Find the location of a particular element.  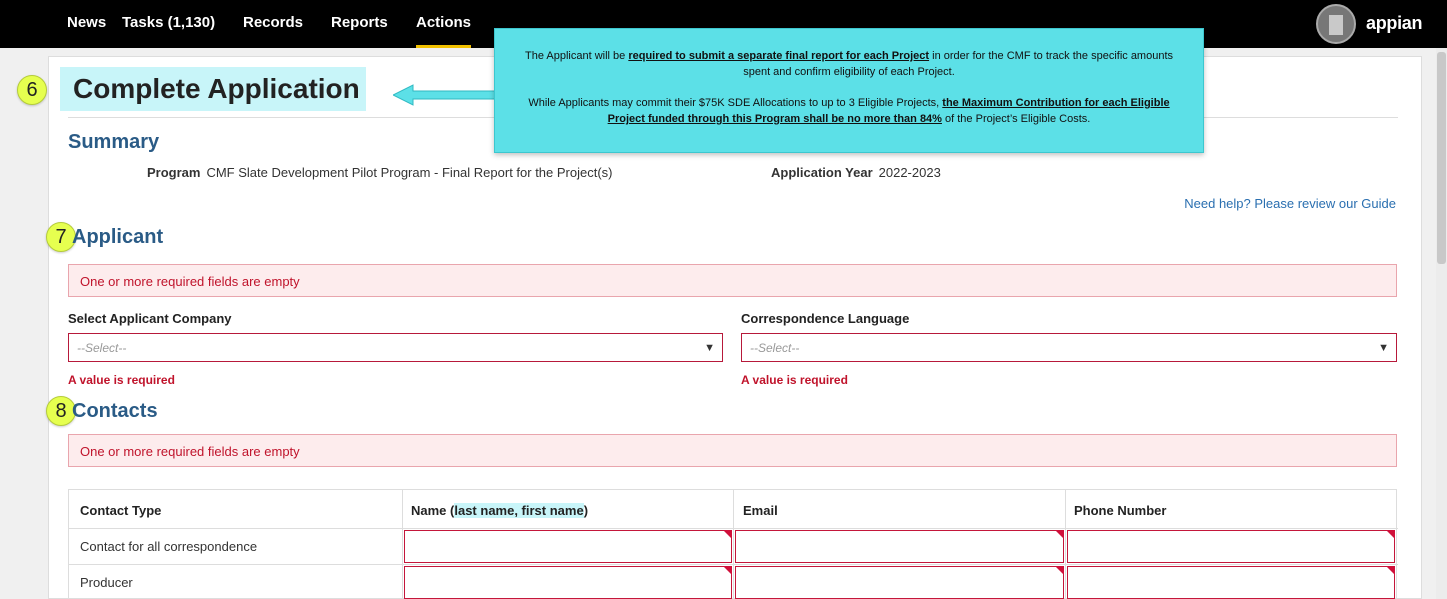

contact-phone-input is located at coordinates (1231, 546).